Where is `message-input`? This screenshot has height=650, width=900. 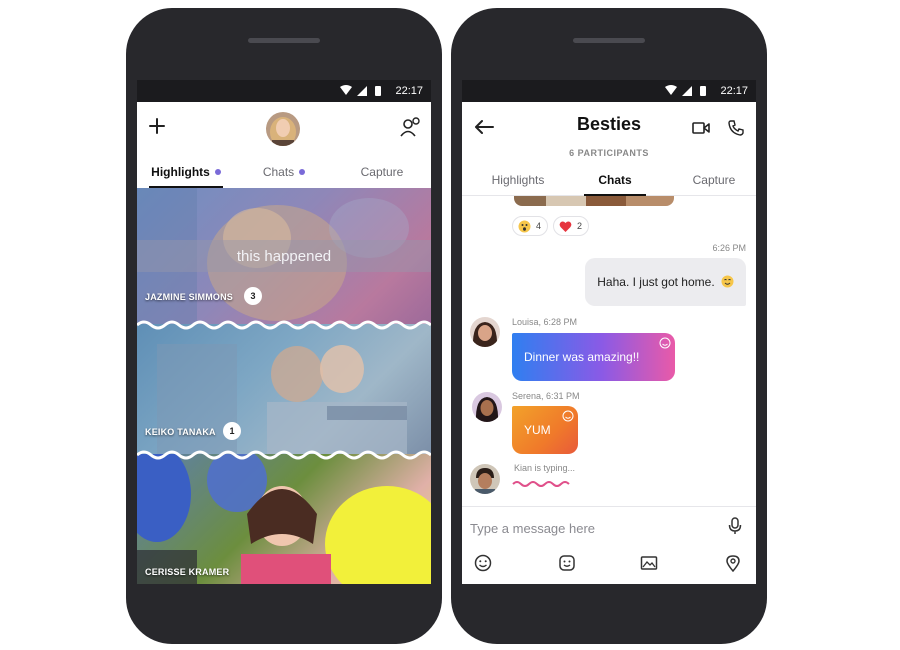 message-input is located at coordinates (590, 528).